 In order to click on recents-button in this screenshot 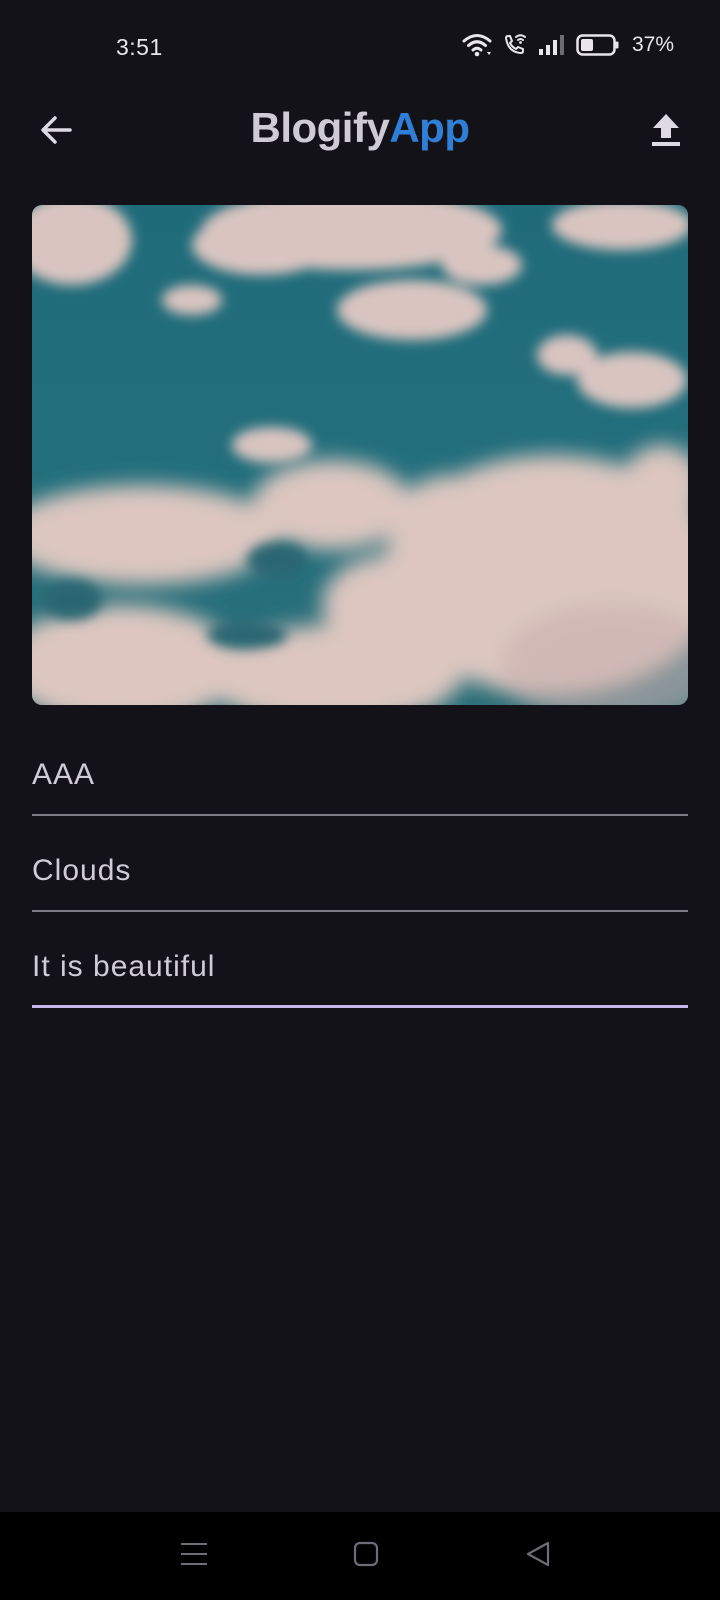, I will do `click(194, 1556)`.